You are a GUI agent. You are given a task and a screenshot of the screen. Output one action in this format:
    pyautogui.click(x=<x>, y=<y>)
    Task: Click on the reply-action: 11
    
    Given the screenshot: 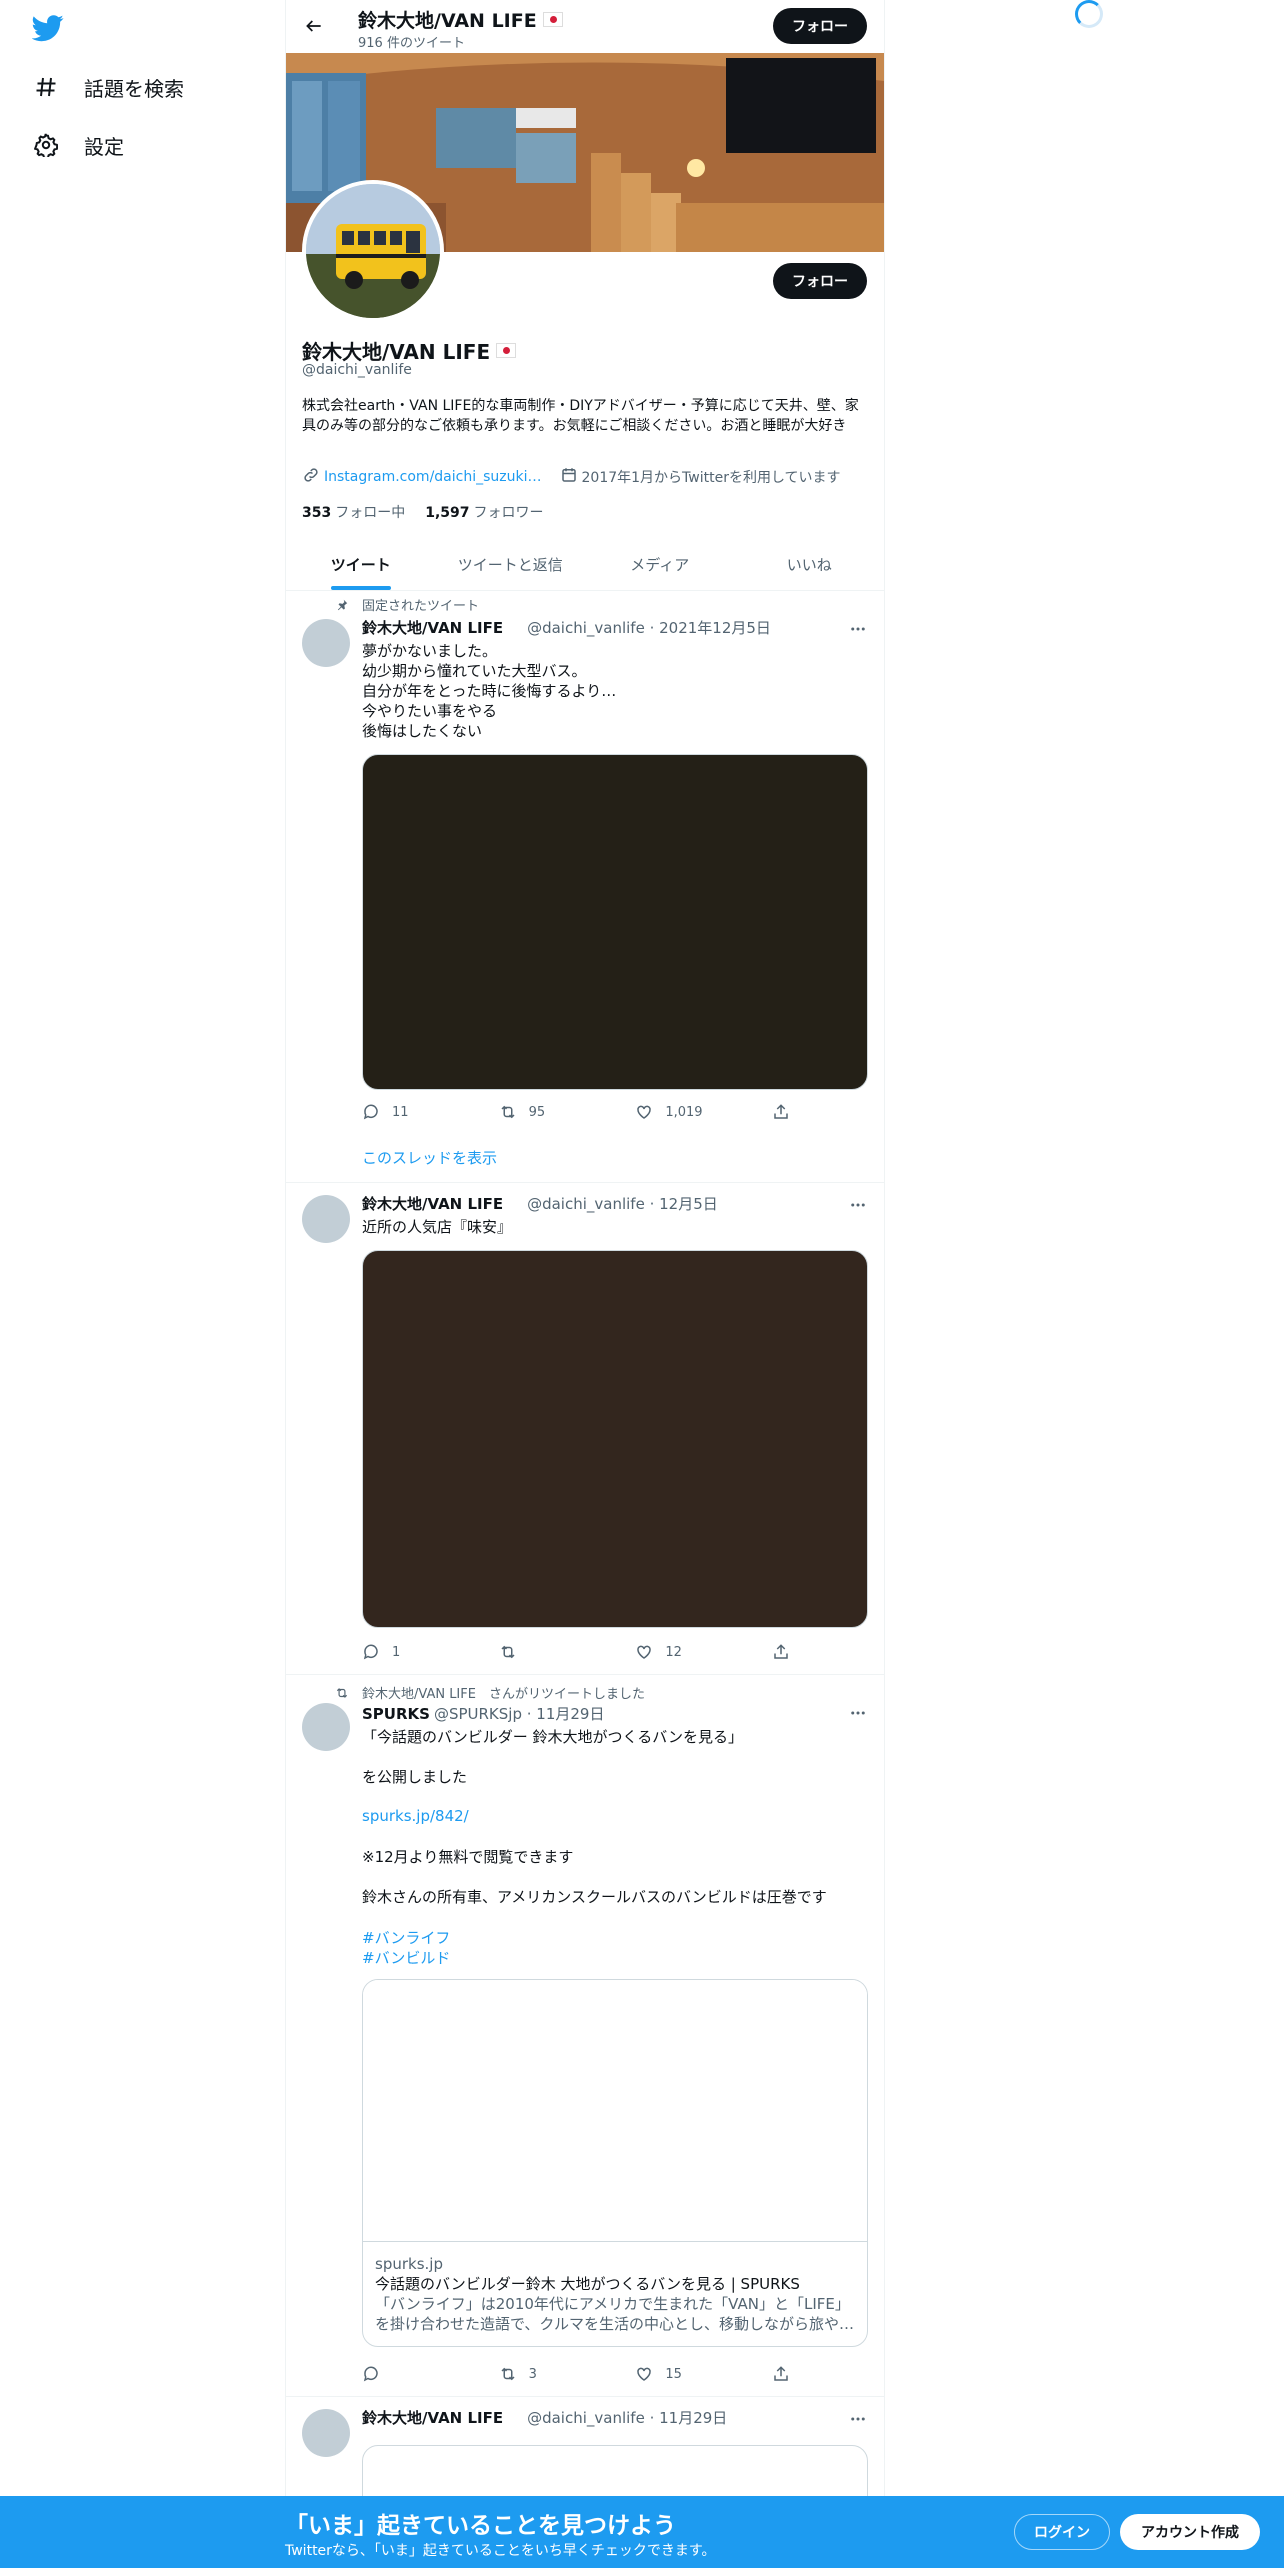 What is the action you would take?
    pyautogui.click(x=412, y=1112)
    